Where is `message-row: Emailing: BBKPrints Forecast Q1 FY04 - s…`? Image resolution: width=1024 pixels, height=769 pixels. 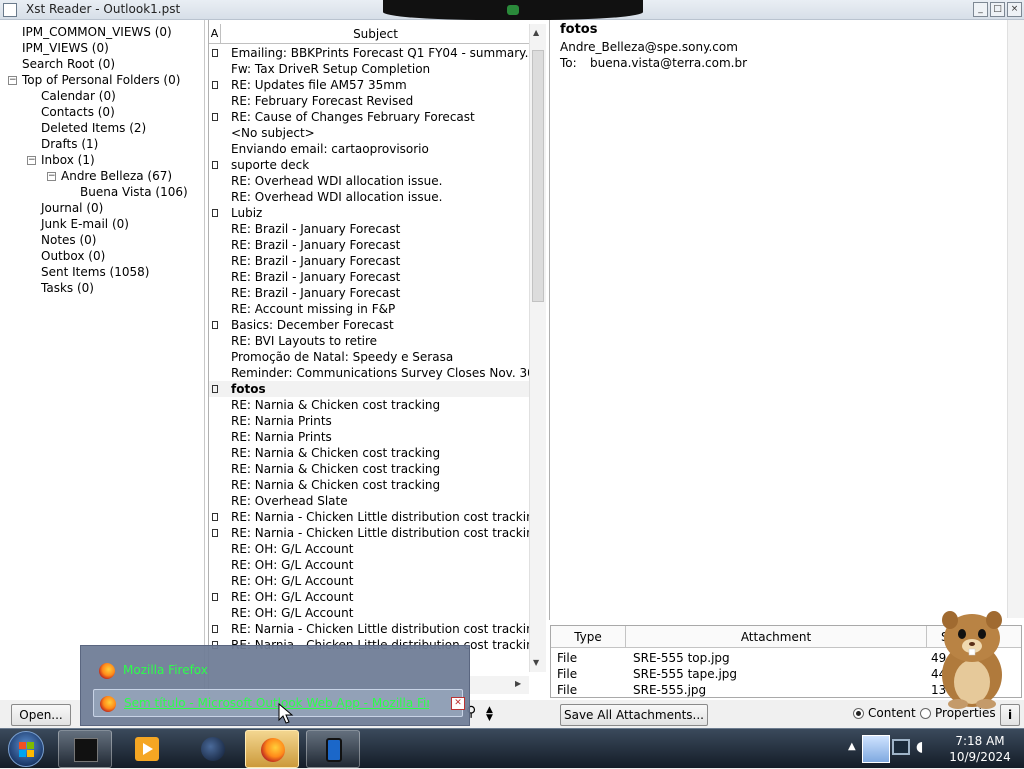 message-row: Emailing: BBKPrints Forecast Q1 FY04 - s… is located at coordinates (369, 53).